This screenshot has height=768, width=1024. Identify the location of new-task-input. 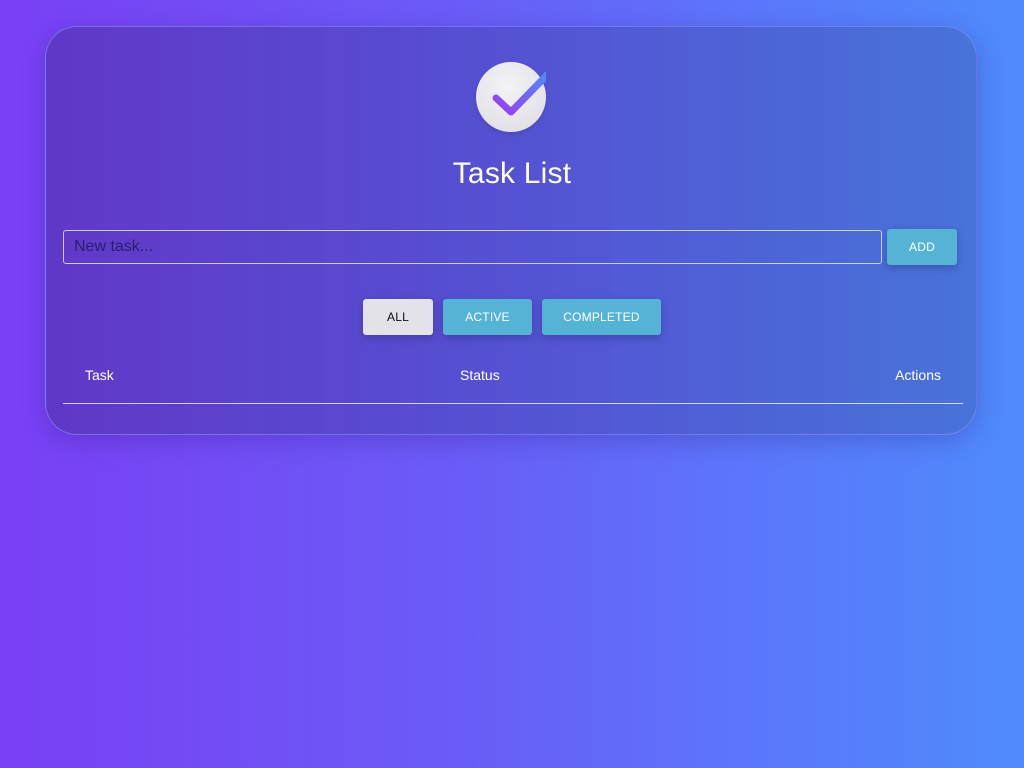
(472, 247).